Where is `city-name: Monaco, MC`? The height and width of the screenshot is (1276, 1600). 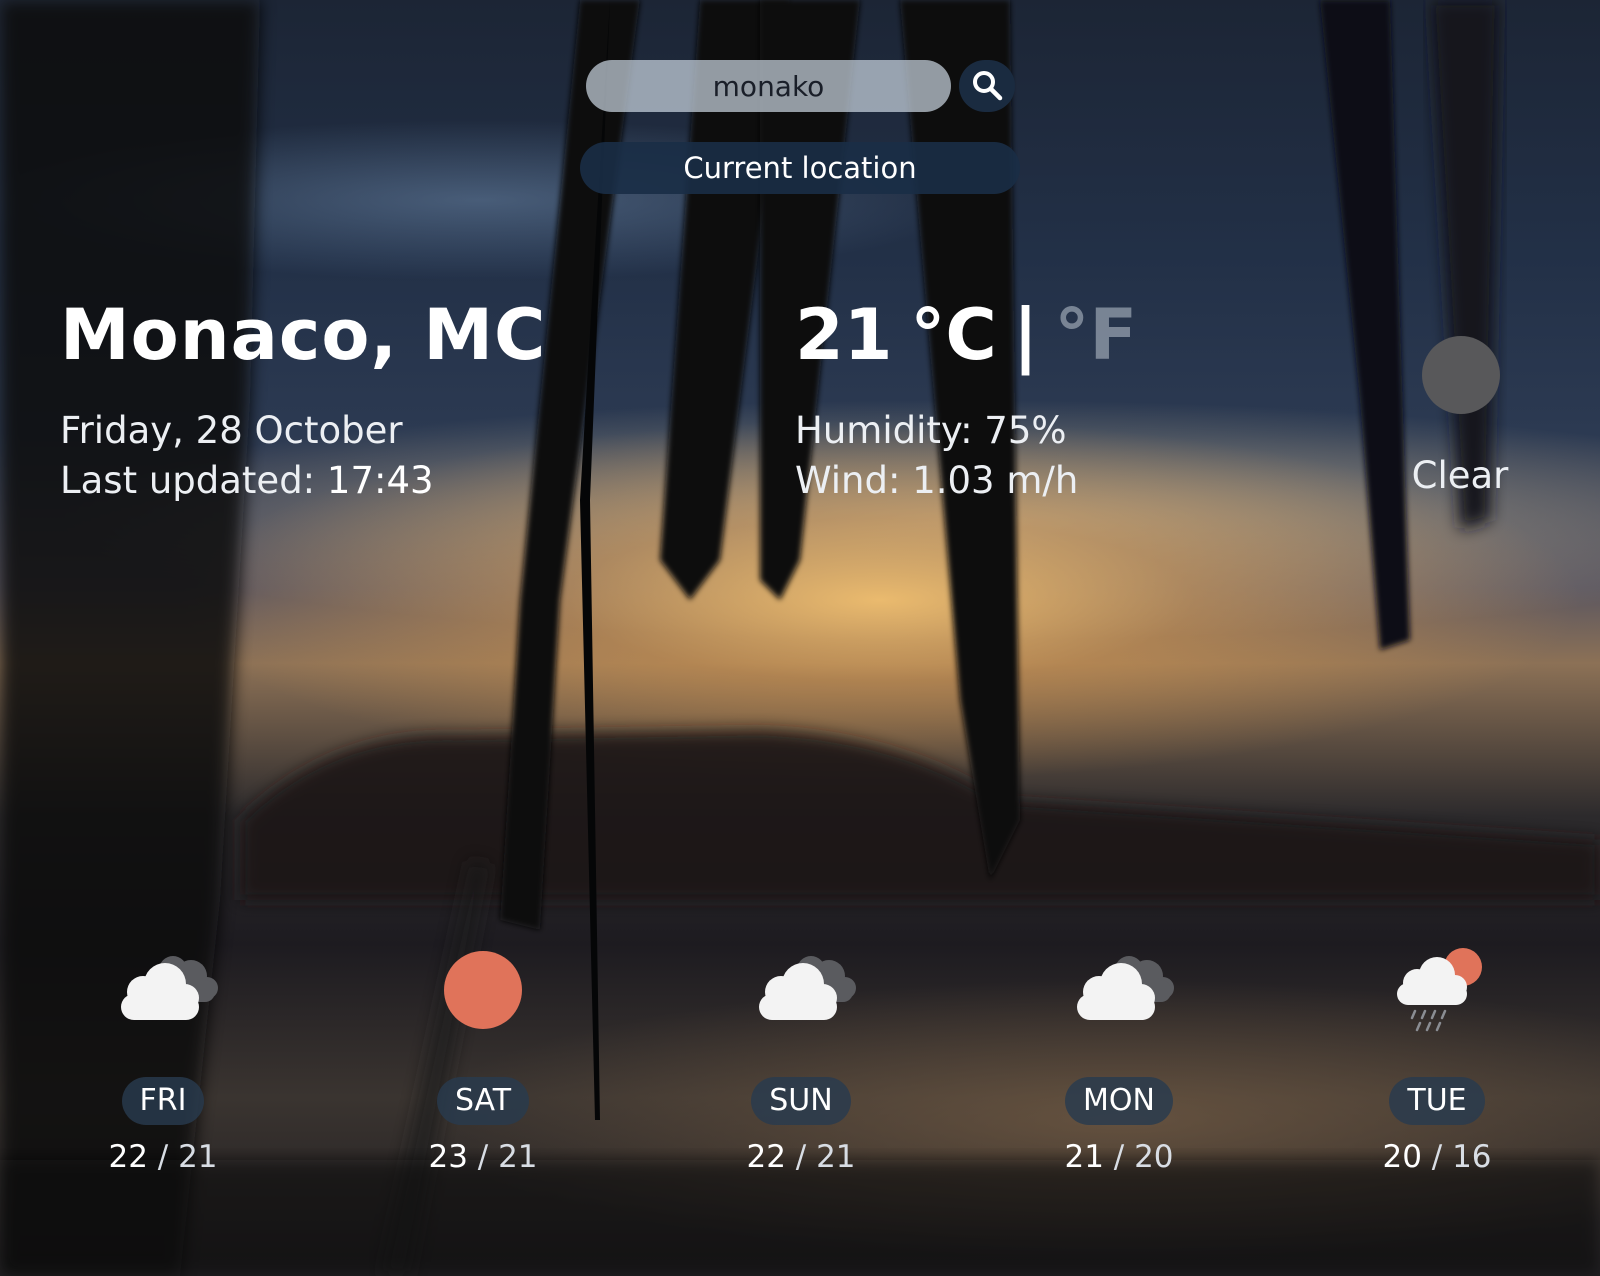 city-name: Monaco, MC is located at coordinates (303, 335).